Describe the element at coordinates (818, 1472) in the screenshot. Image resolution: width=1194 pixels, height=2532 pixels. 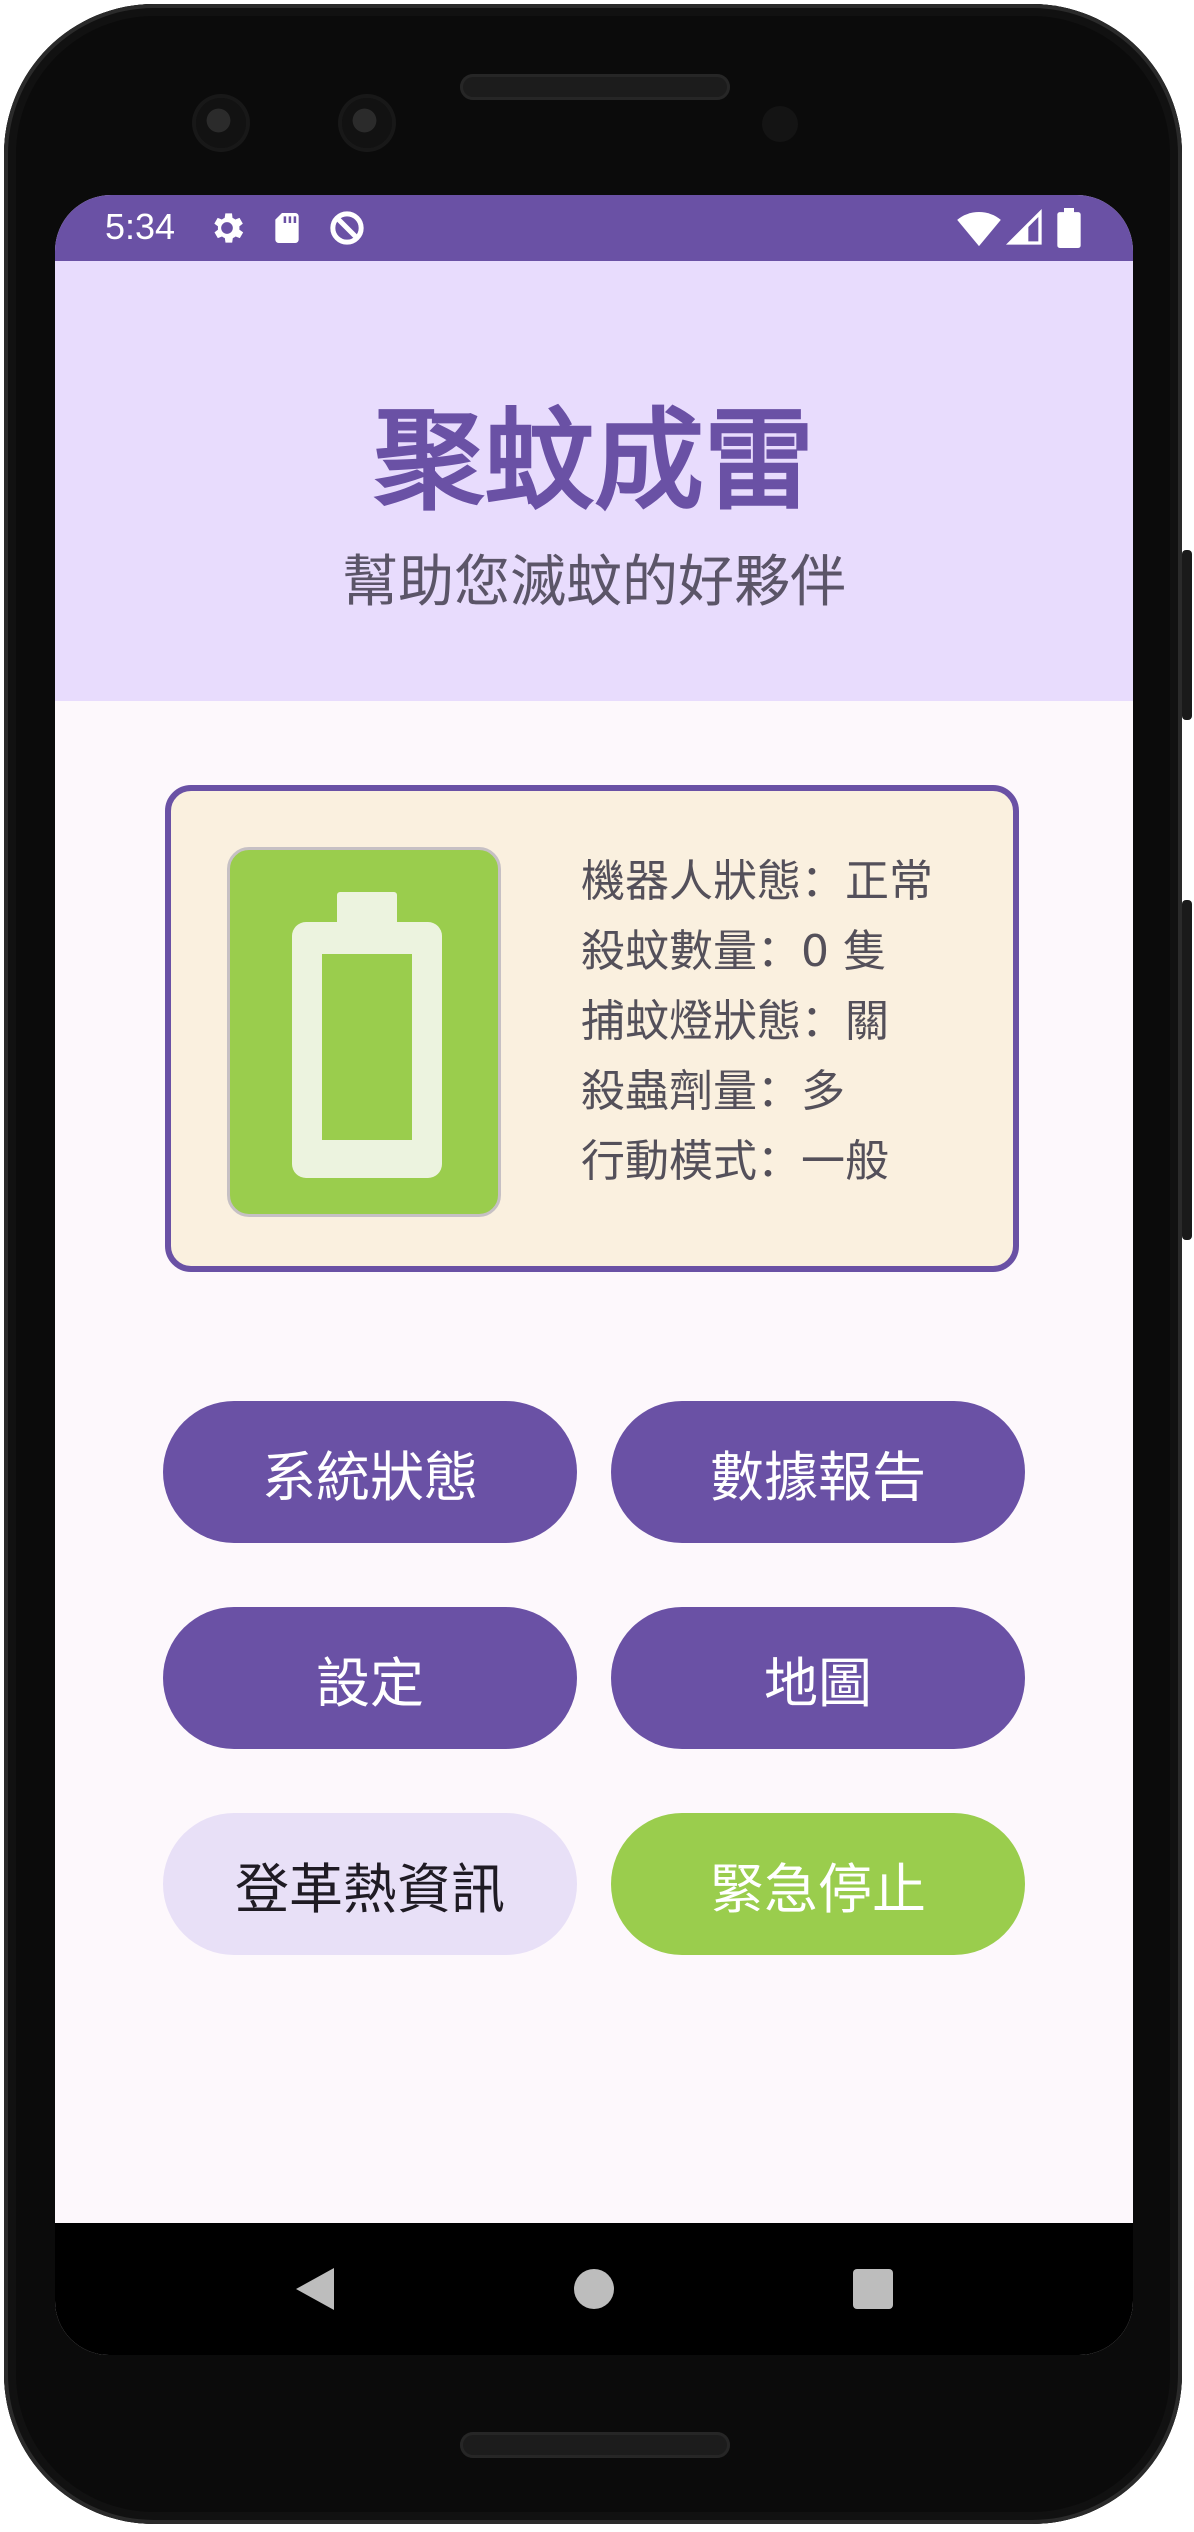
I see `data-report-button: 數據報告` at that location.